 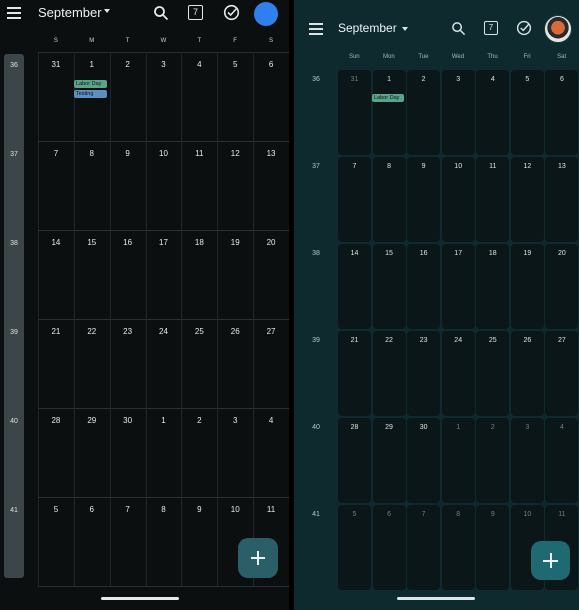 What do you see at coordinates (92, 420) in the screenshot?
I see `day-number: 29` at bounding box center [92, 420].